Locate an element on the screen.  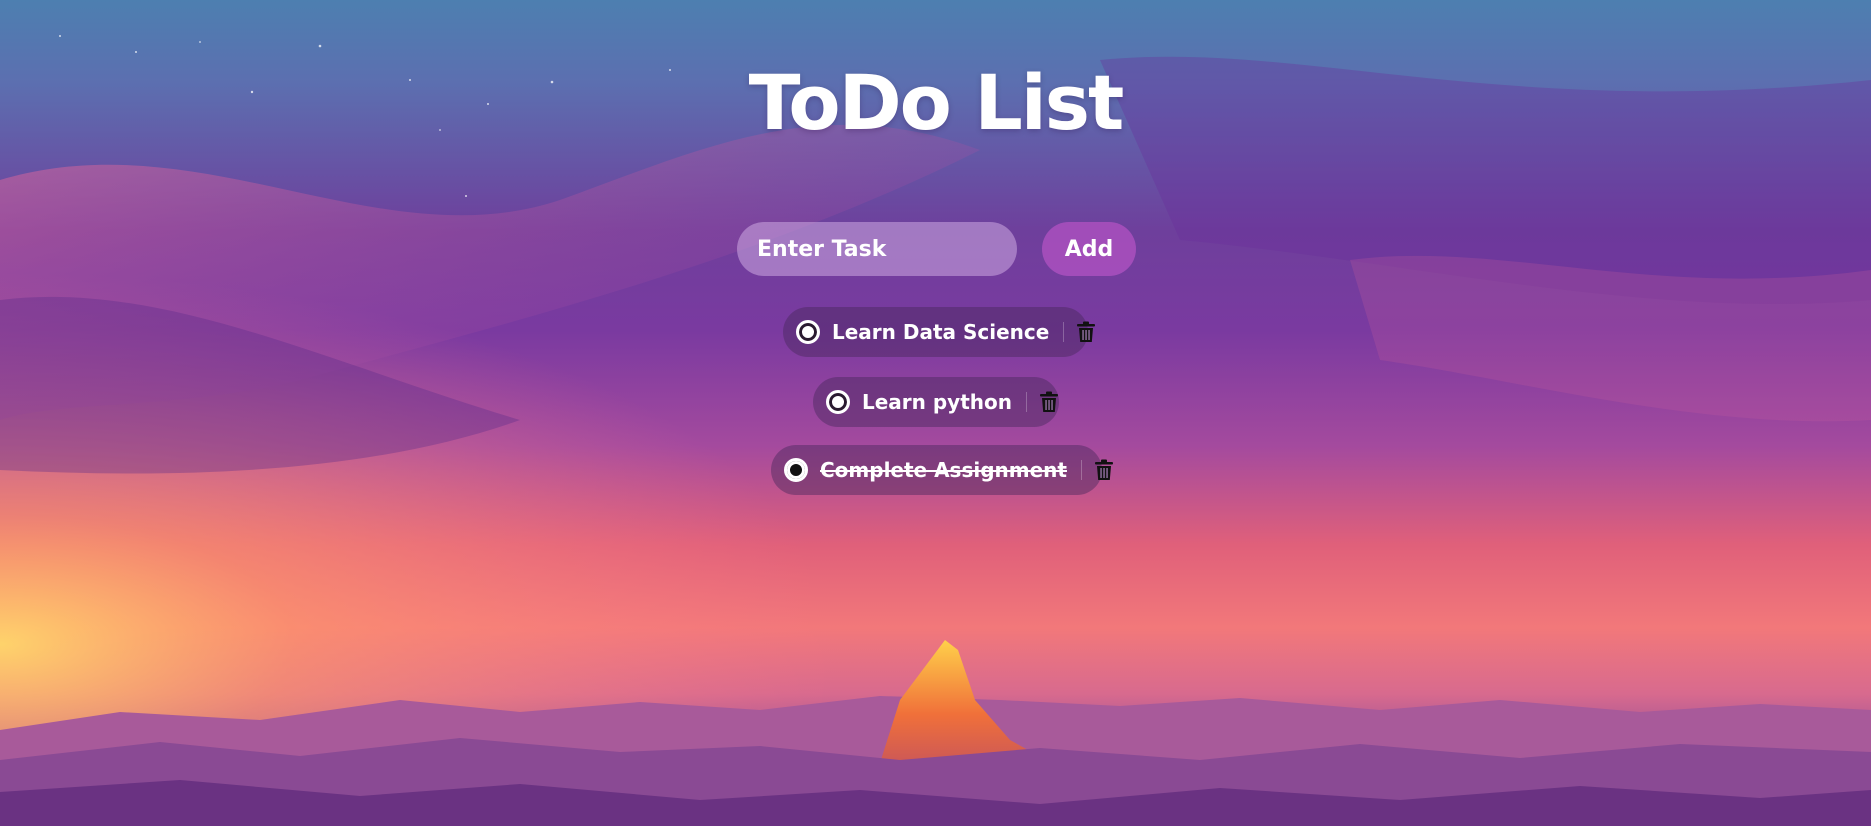
task-item-learn-data-science: Learn Data Science is located at coordinates (939, 332).